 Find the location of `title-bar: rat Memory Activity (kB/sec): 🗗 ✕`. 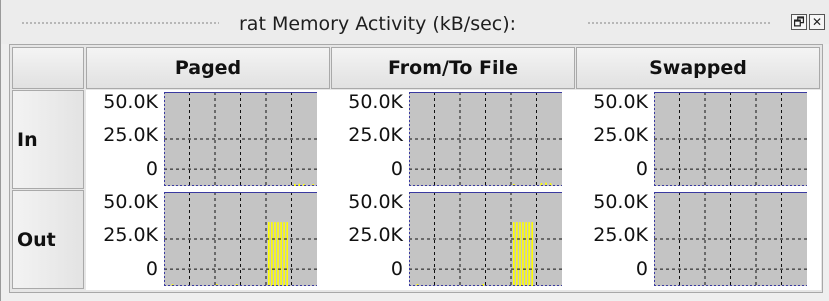

title-bar: rat Memory Activity (kB/sec): 🗗 ✕ is located at coordinates (415, 22).